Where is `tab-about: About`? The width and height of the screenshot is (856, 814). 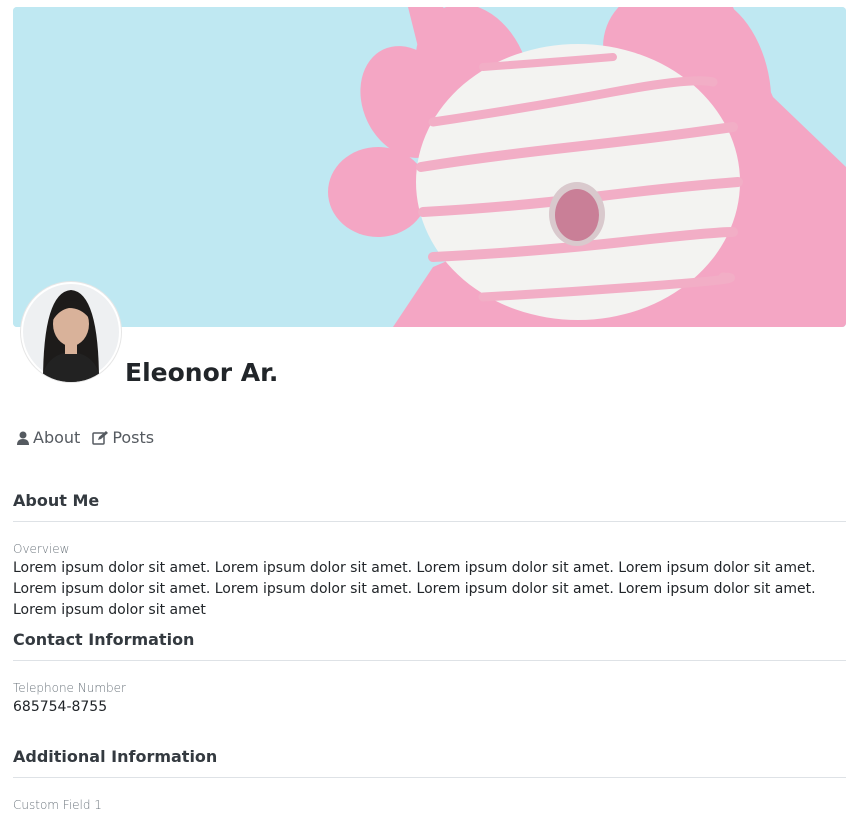
tab-about: About is located at coordinates (48, 437).